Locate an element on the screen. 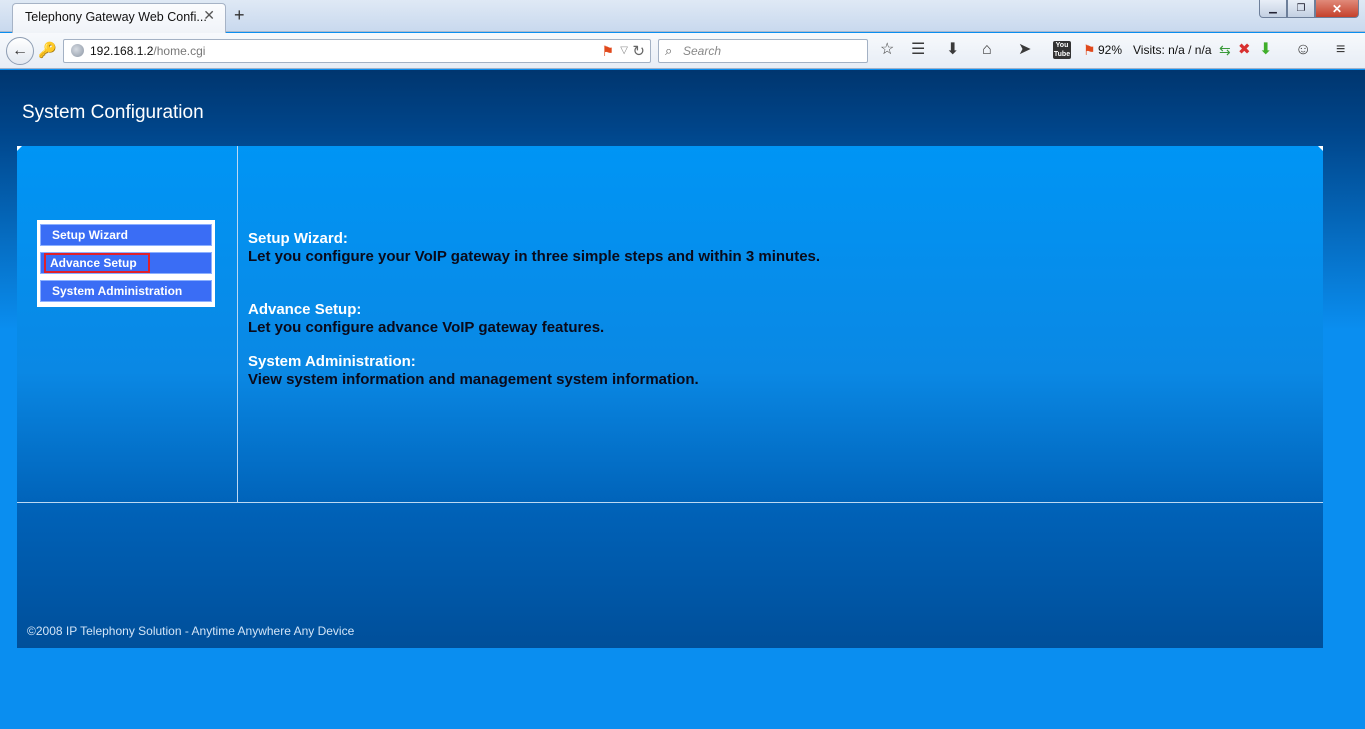 This screenshot has width=1365, height=729. reading-list-icon: ☰ is located at coordinates (918, 50).